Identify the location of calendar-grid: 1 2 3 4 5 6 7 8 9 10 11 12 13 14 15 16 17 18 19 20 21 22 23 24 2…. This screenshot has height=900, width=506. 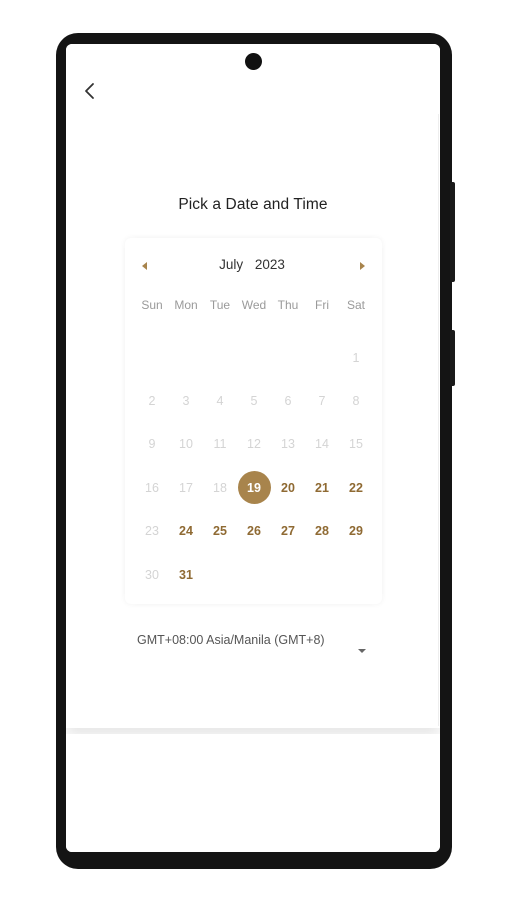
(254, 466).